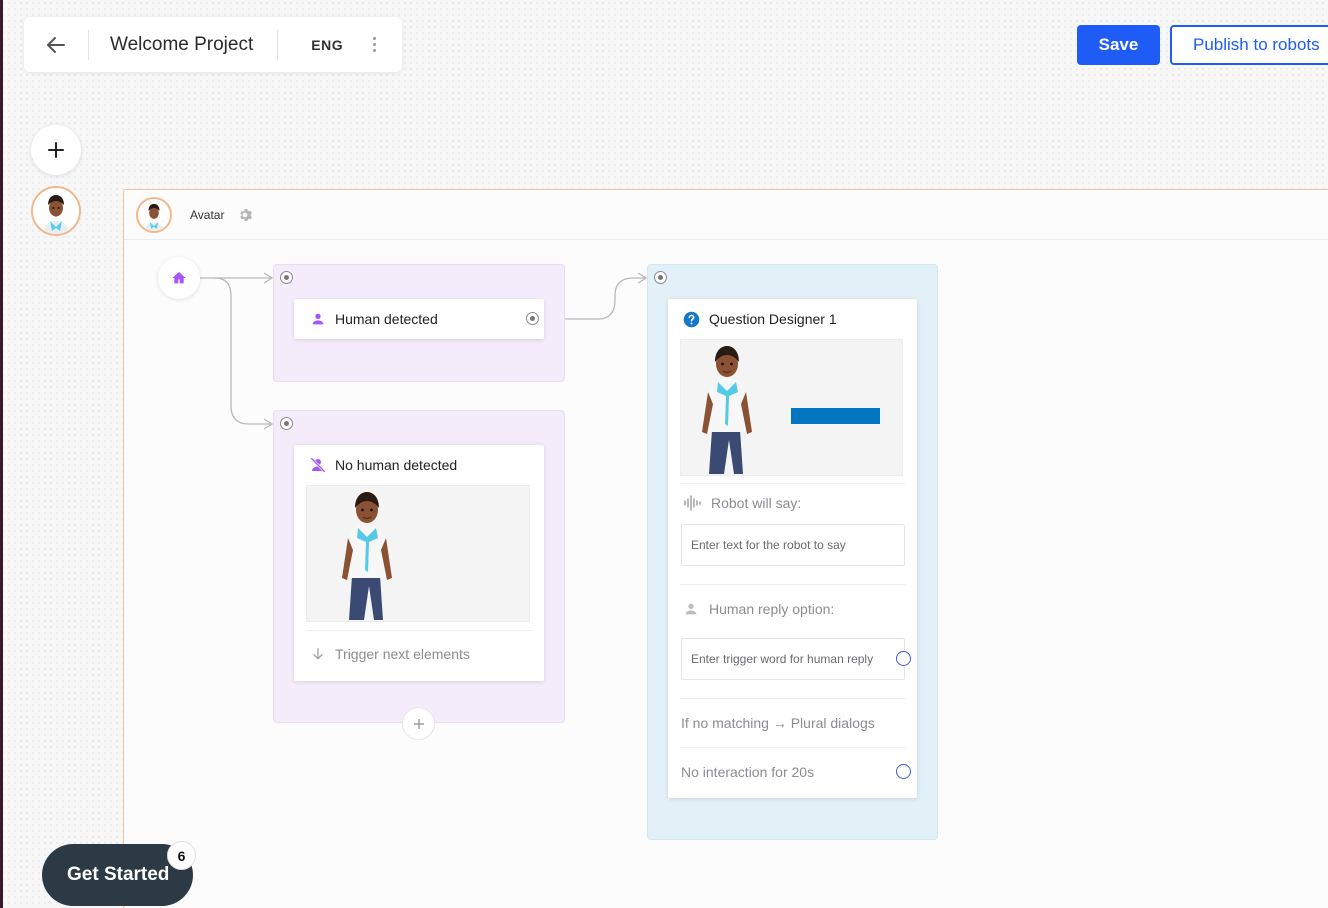 This screenshot has width=1328, height=908. I want to click on human-reply-input: Enter trigger word for human reply, so click(793, 659).